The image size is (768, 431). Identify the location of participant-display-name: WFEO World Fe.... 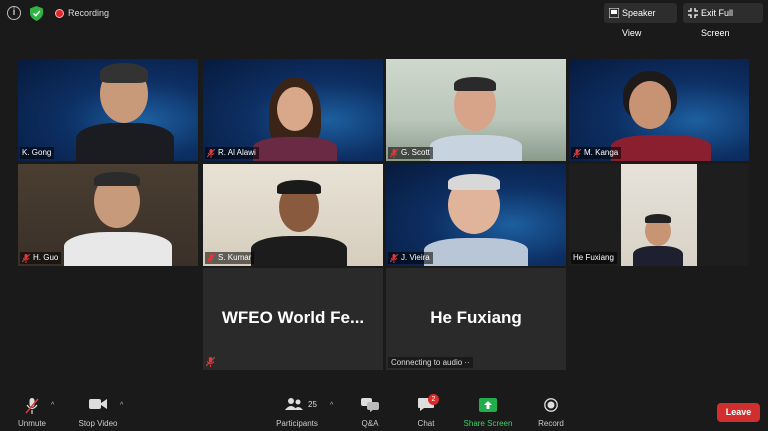
(293, 317).